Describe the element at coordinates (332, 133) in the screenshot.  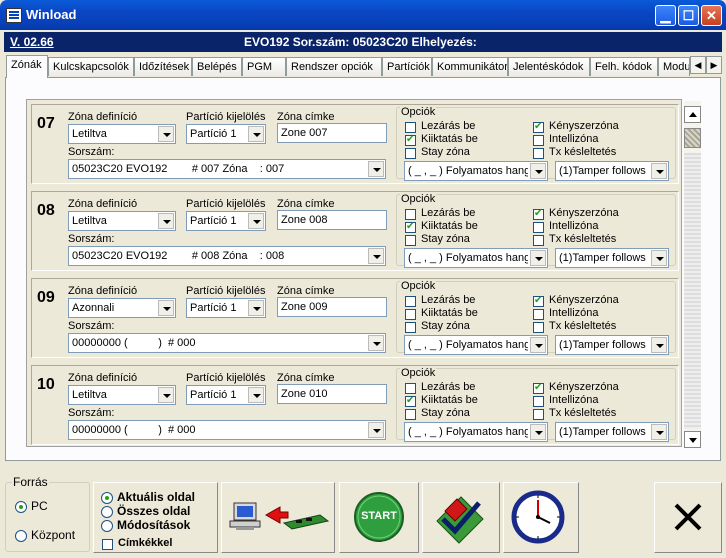
I see `zone-label-input: Zone 007` at that location.